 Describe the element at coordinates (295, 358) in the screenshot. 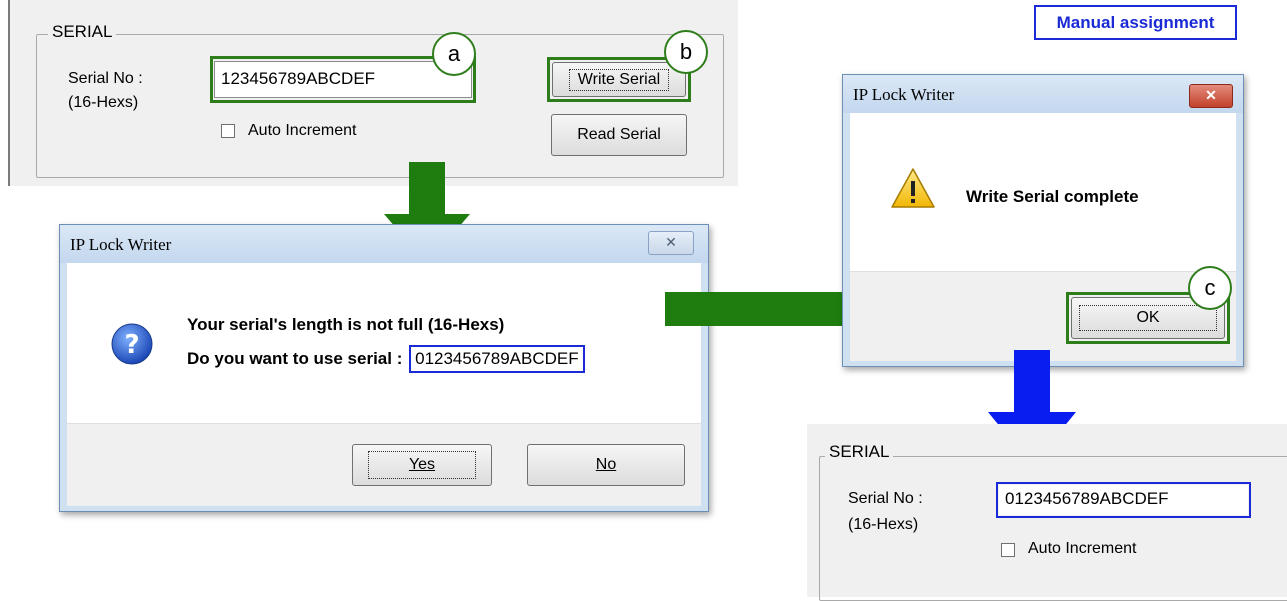

I see `confirm-message-prefix: Do you want to use serial :` at that location.